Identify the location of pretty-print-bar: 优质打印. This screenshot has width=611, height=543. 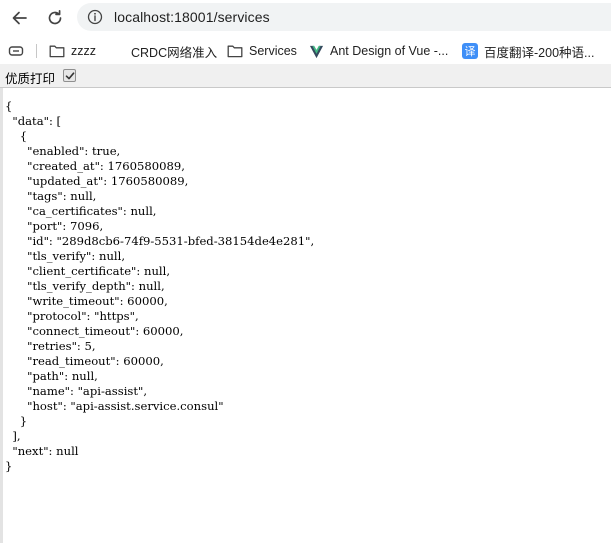
(305, 76).